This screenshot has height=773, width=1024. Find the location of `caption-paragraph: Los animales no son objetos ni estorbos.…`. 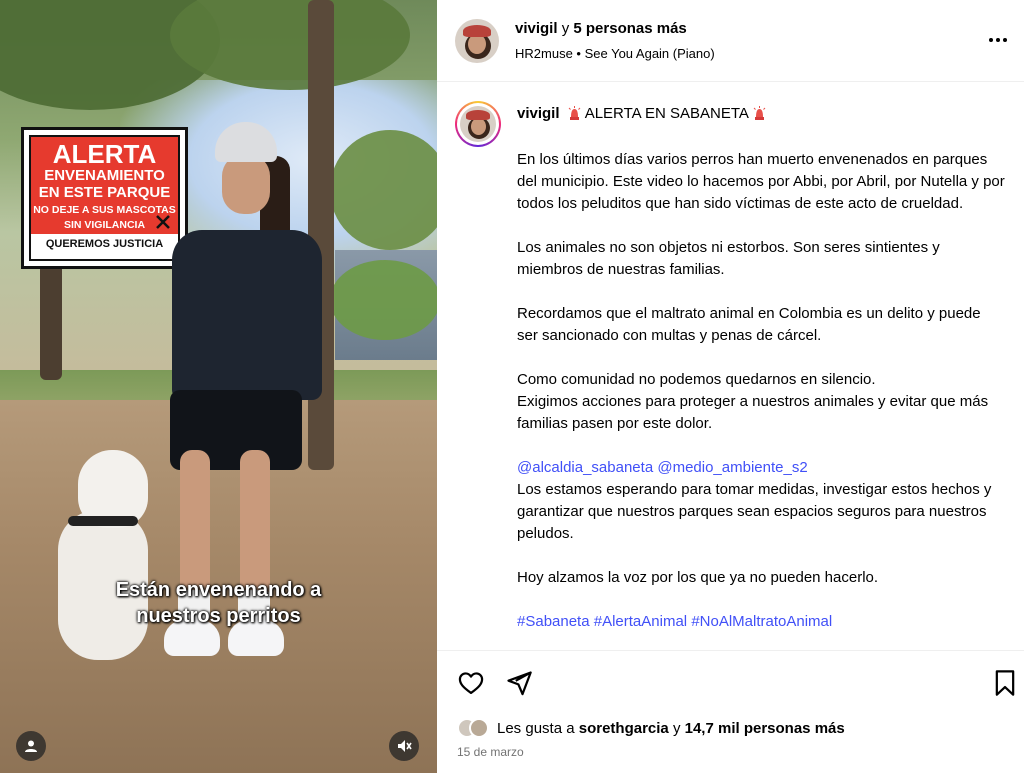

caption-paragraph: Los animales no son objetos ni estorbos.… is located at coordinates (728, 258).